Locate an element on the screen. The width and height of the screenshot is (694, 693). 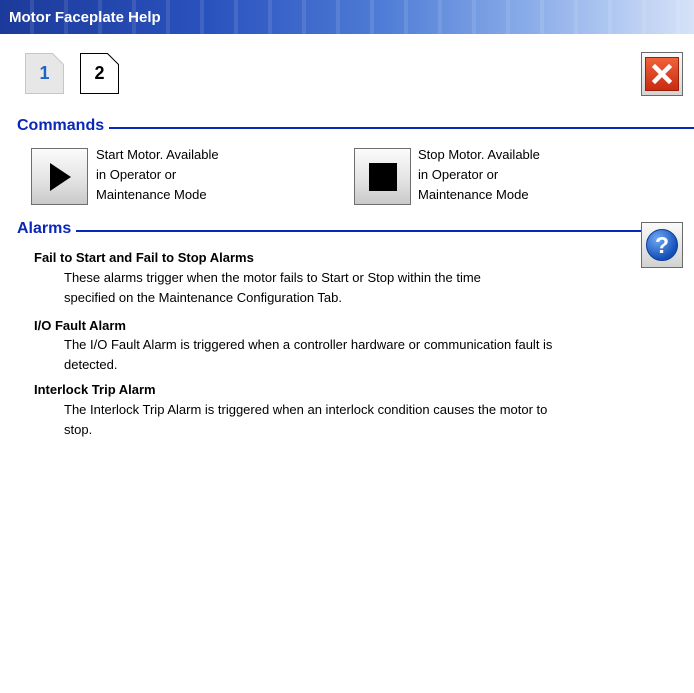
close-icon is located at coordinates (662, 74).